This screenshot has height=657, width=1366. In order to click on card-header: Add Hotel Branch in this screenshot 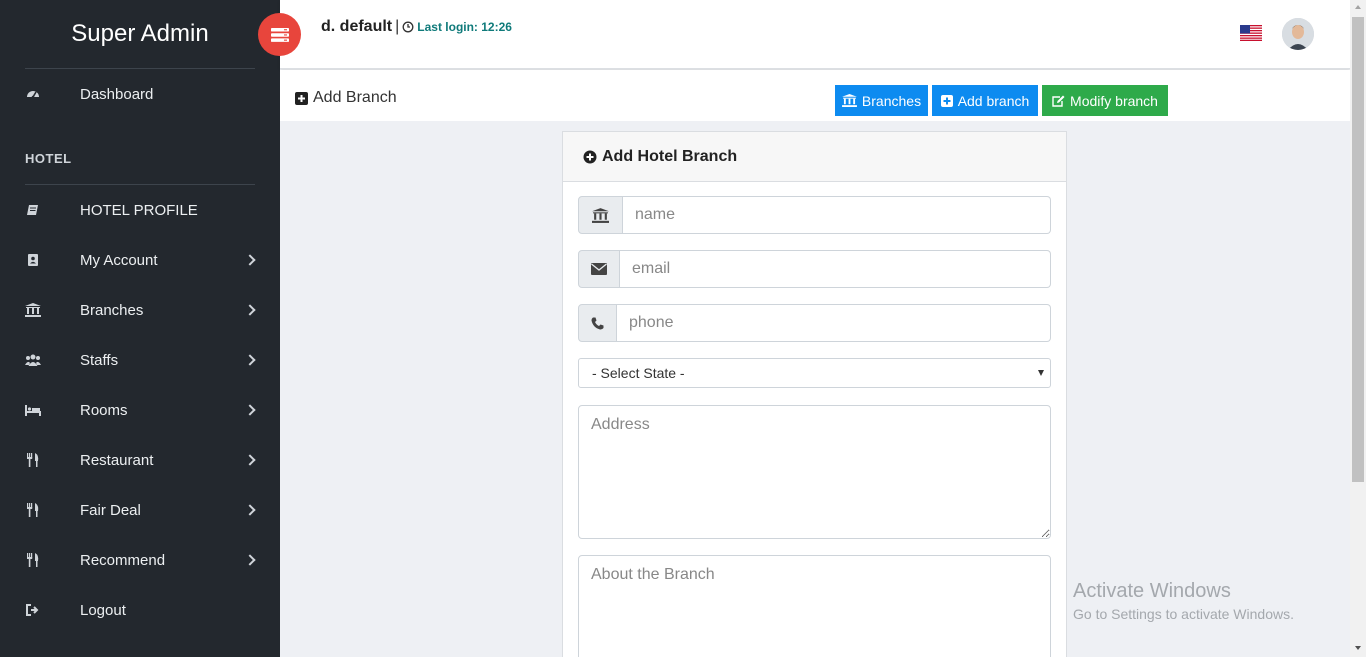, I will do `click(814, 157)`.